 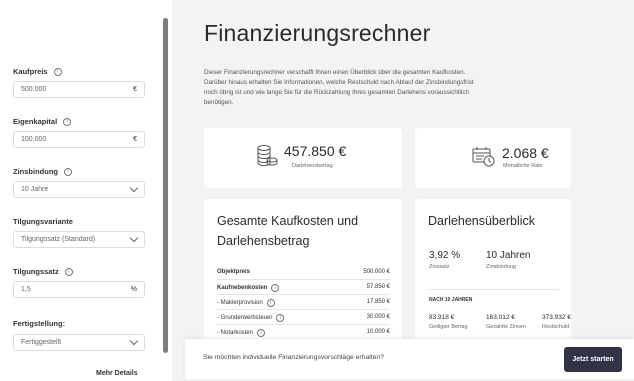 I want to click on loan-amount-label: Darlehensbetrag, so click(x=312, y=166).